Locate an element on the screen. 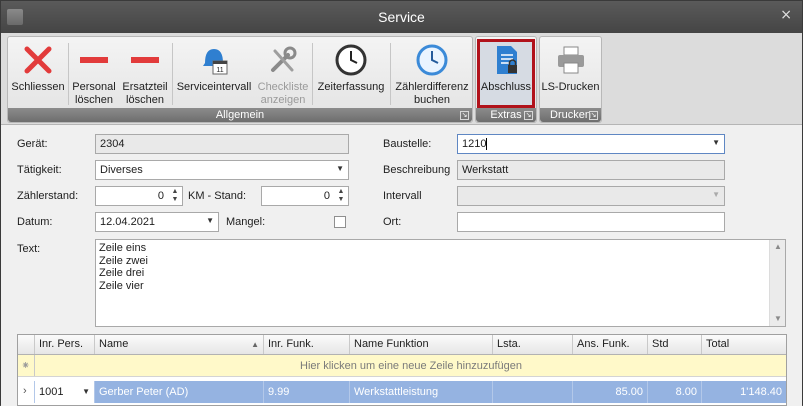 Image resolution: width=803 pixels, height=406 pixels. km-stand-spinner: 0 ▲ ▼ is located at coordinates (305, 196).